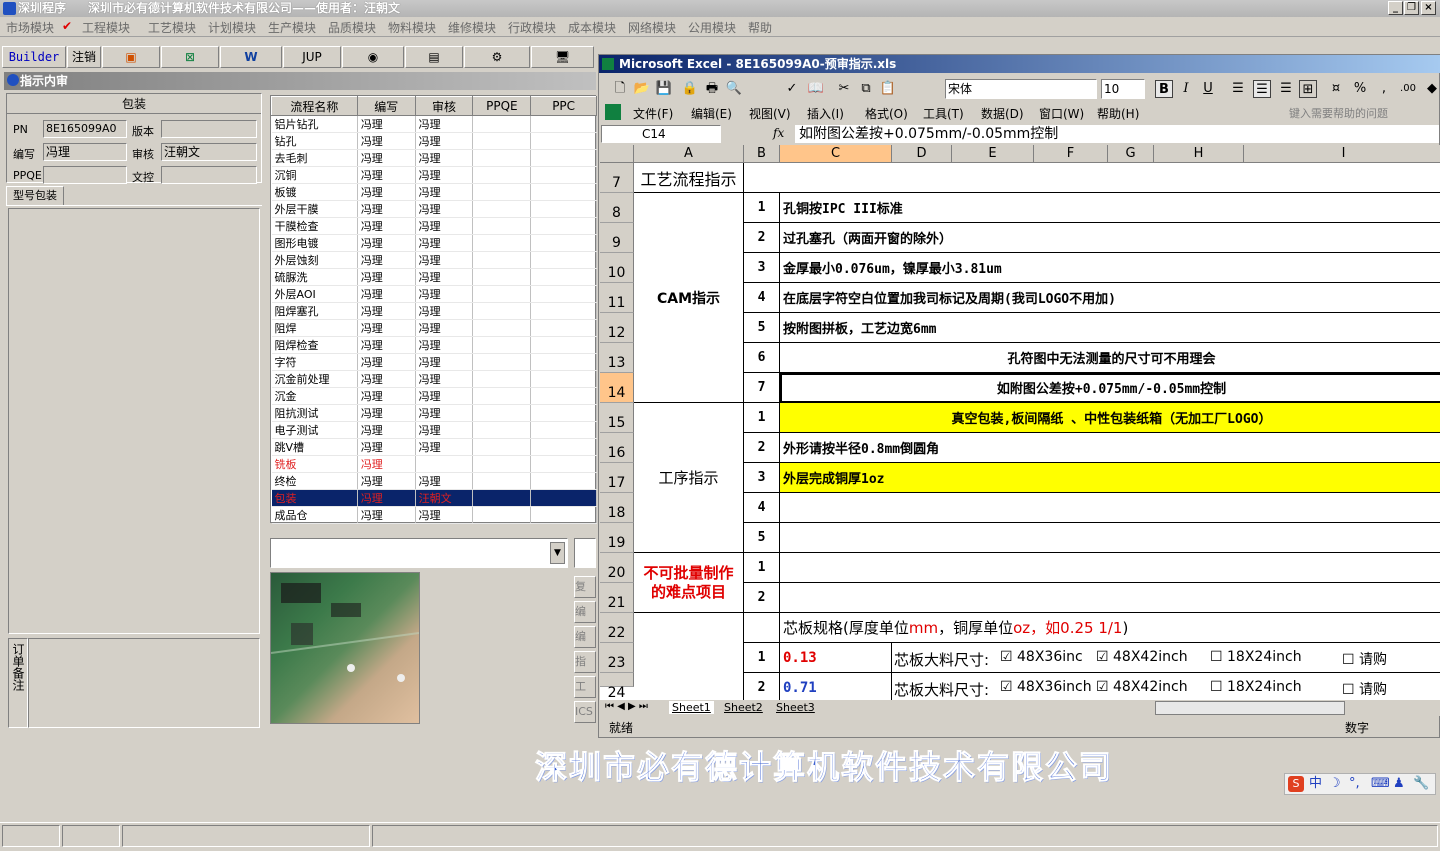 The height and width of the screenshot is (851, 1440). I want to click on cam-instruction: 过孔塞孔（两面开窗的除外）, so click(1110, 238).